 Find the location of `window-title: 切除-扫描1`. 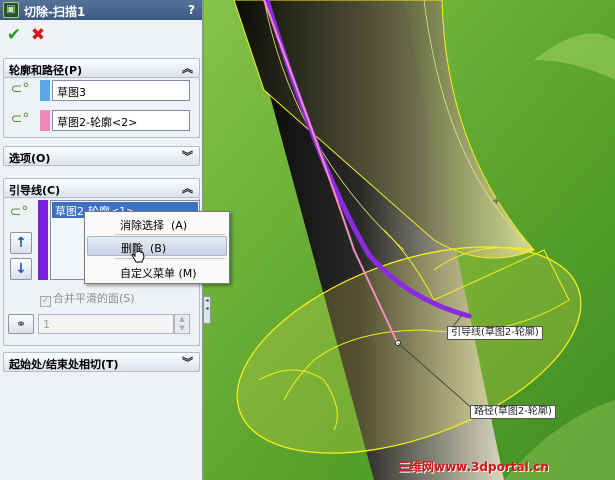

window-title: 切除-扫描1 is located at coordinates (55, 12).